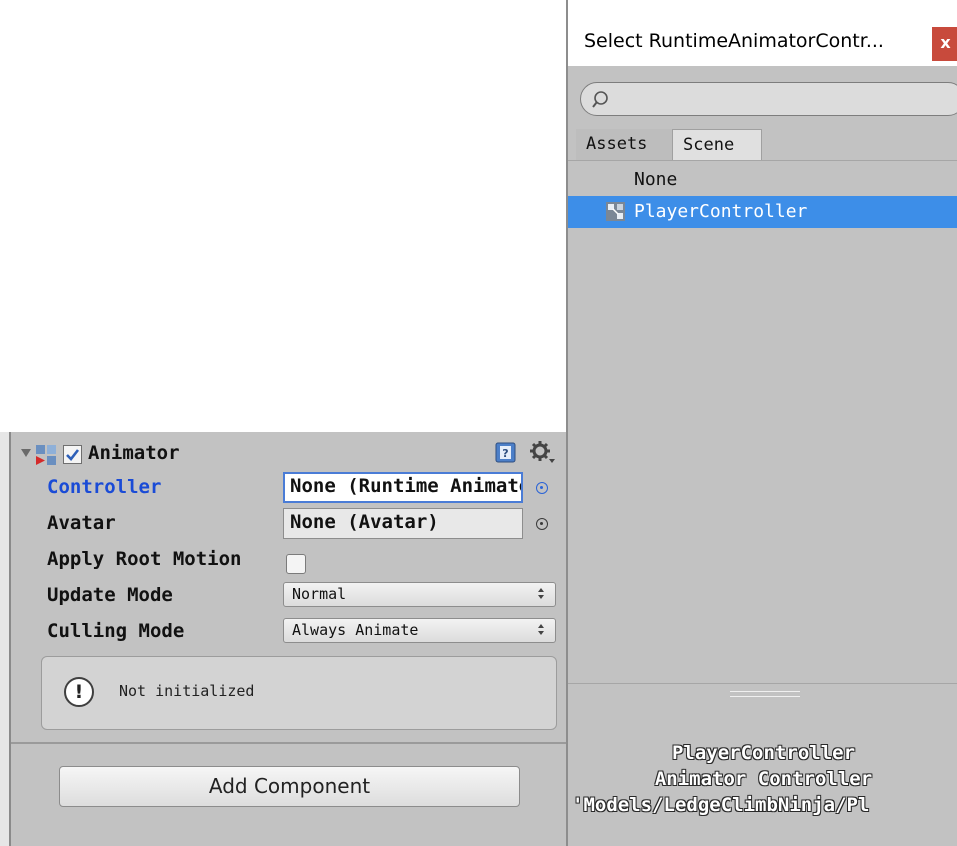 Image resolution: width=957 pixels, height=846 pixels. What do you see at coordinates (768, 99) in the screenshot?
I see `search-field` at bounding box center [768, 99].